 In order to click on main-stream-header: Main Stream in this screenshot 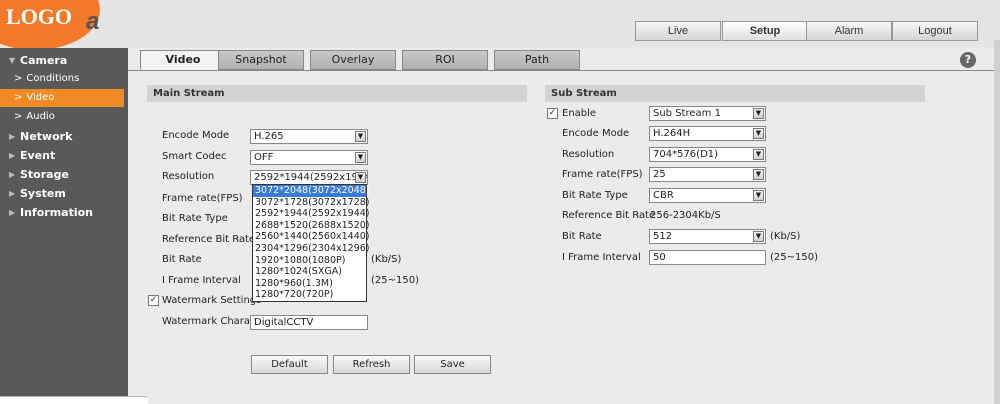, I will do `click(337, 93)`.